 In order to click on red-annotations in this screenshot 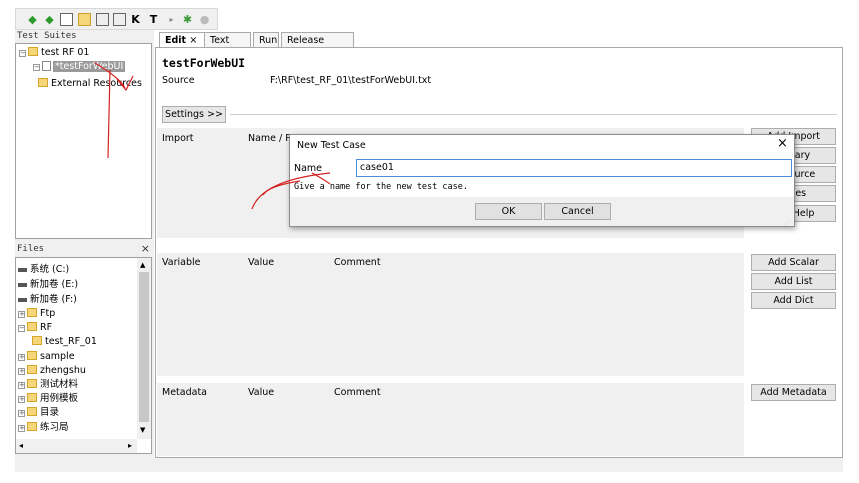, I will do `click(212, 136)`.